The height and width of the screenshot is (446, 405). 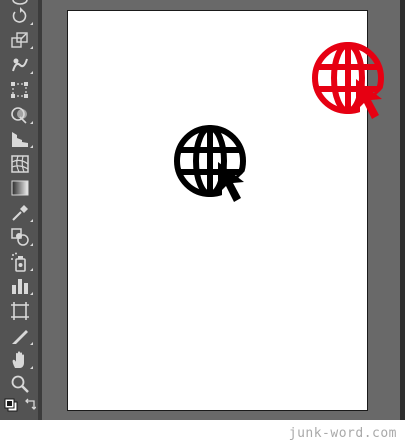 I want to click on artboard-tool-icon, so click(x=20, y=311).